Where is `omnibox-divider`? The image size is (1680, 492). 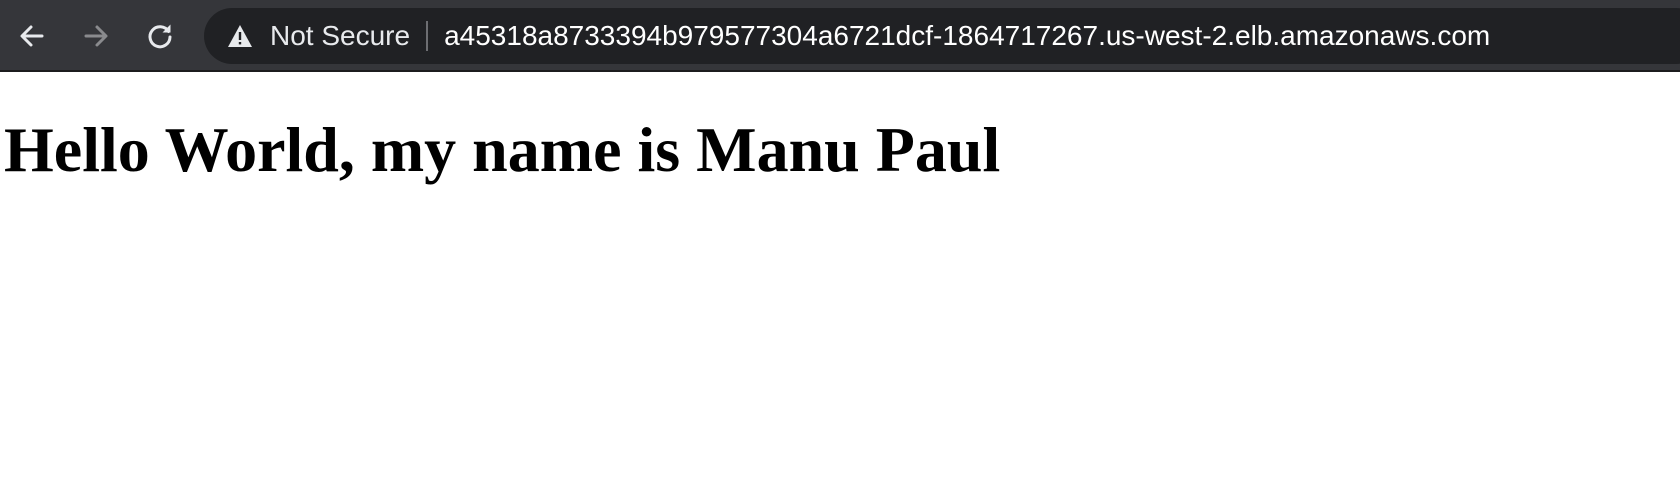
omnibox-divider is located at coordinates (427, 36).